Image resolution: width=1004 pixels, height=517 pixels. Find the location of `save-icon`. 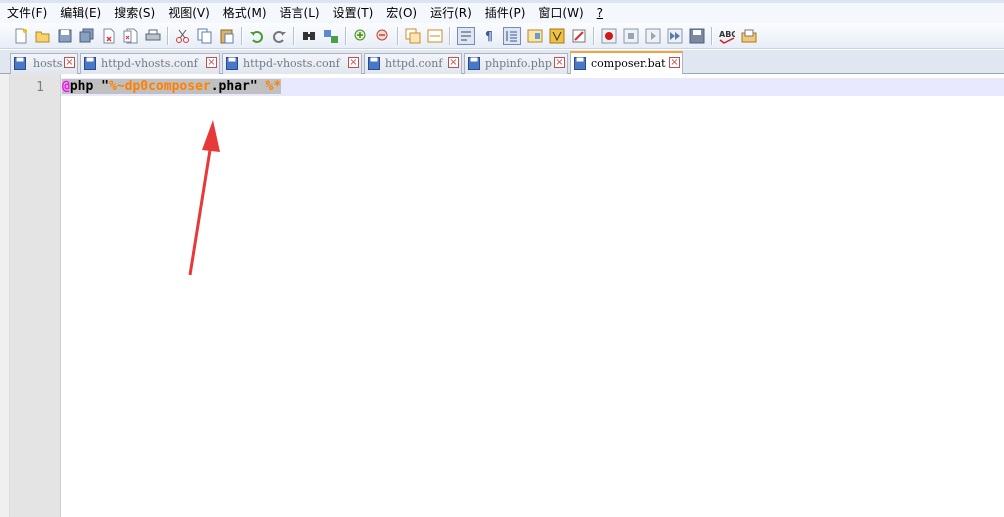

save-icon is located at coordinates (65, 36).